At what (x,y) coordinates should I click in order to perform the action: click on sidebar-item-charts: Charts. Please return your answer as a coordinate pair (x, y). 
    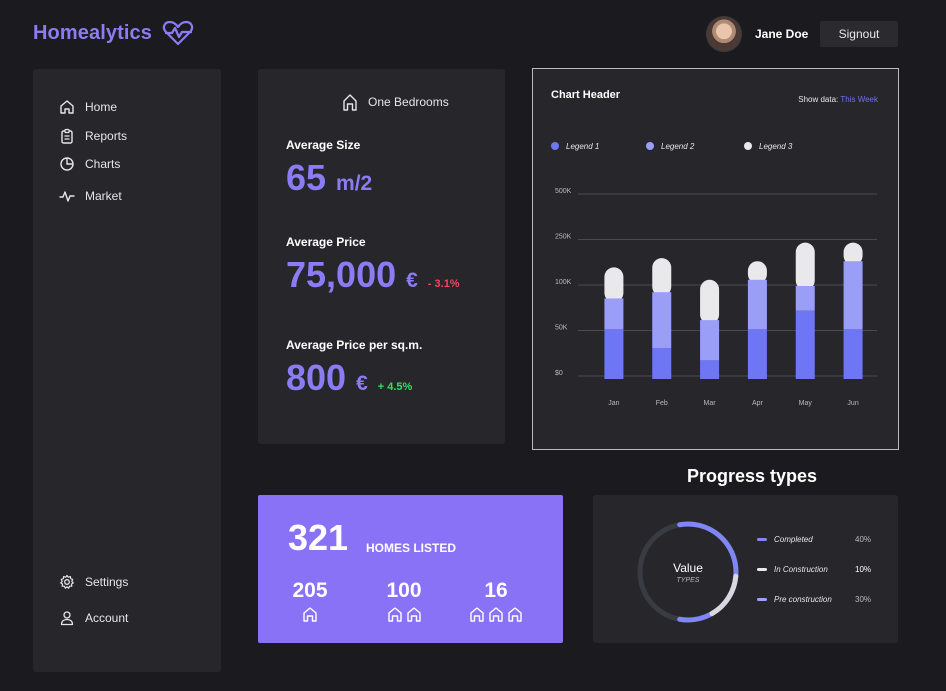
    Looking at the image, I should click on (89, 164).